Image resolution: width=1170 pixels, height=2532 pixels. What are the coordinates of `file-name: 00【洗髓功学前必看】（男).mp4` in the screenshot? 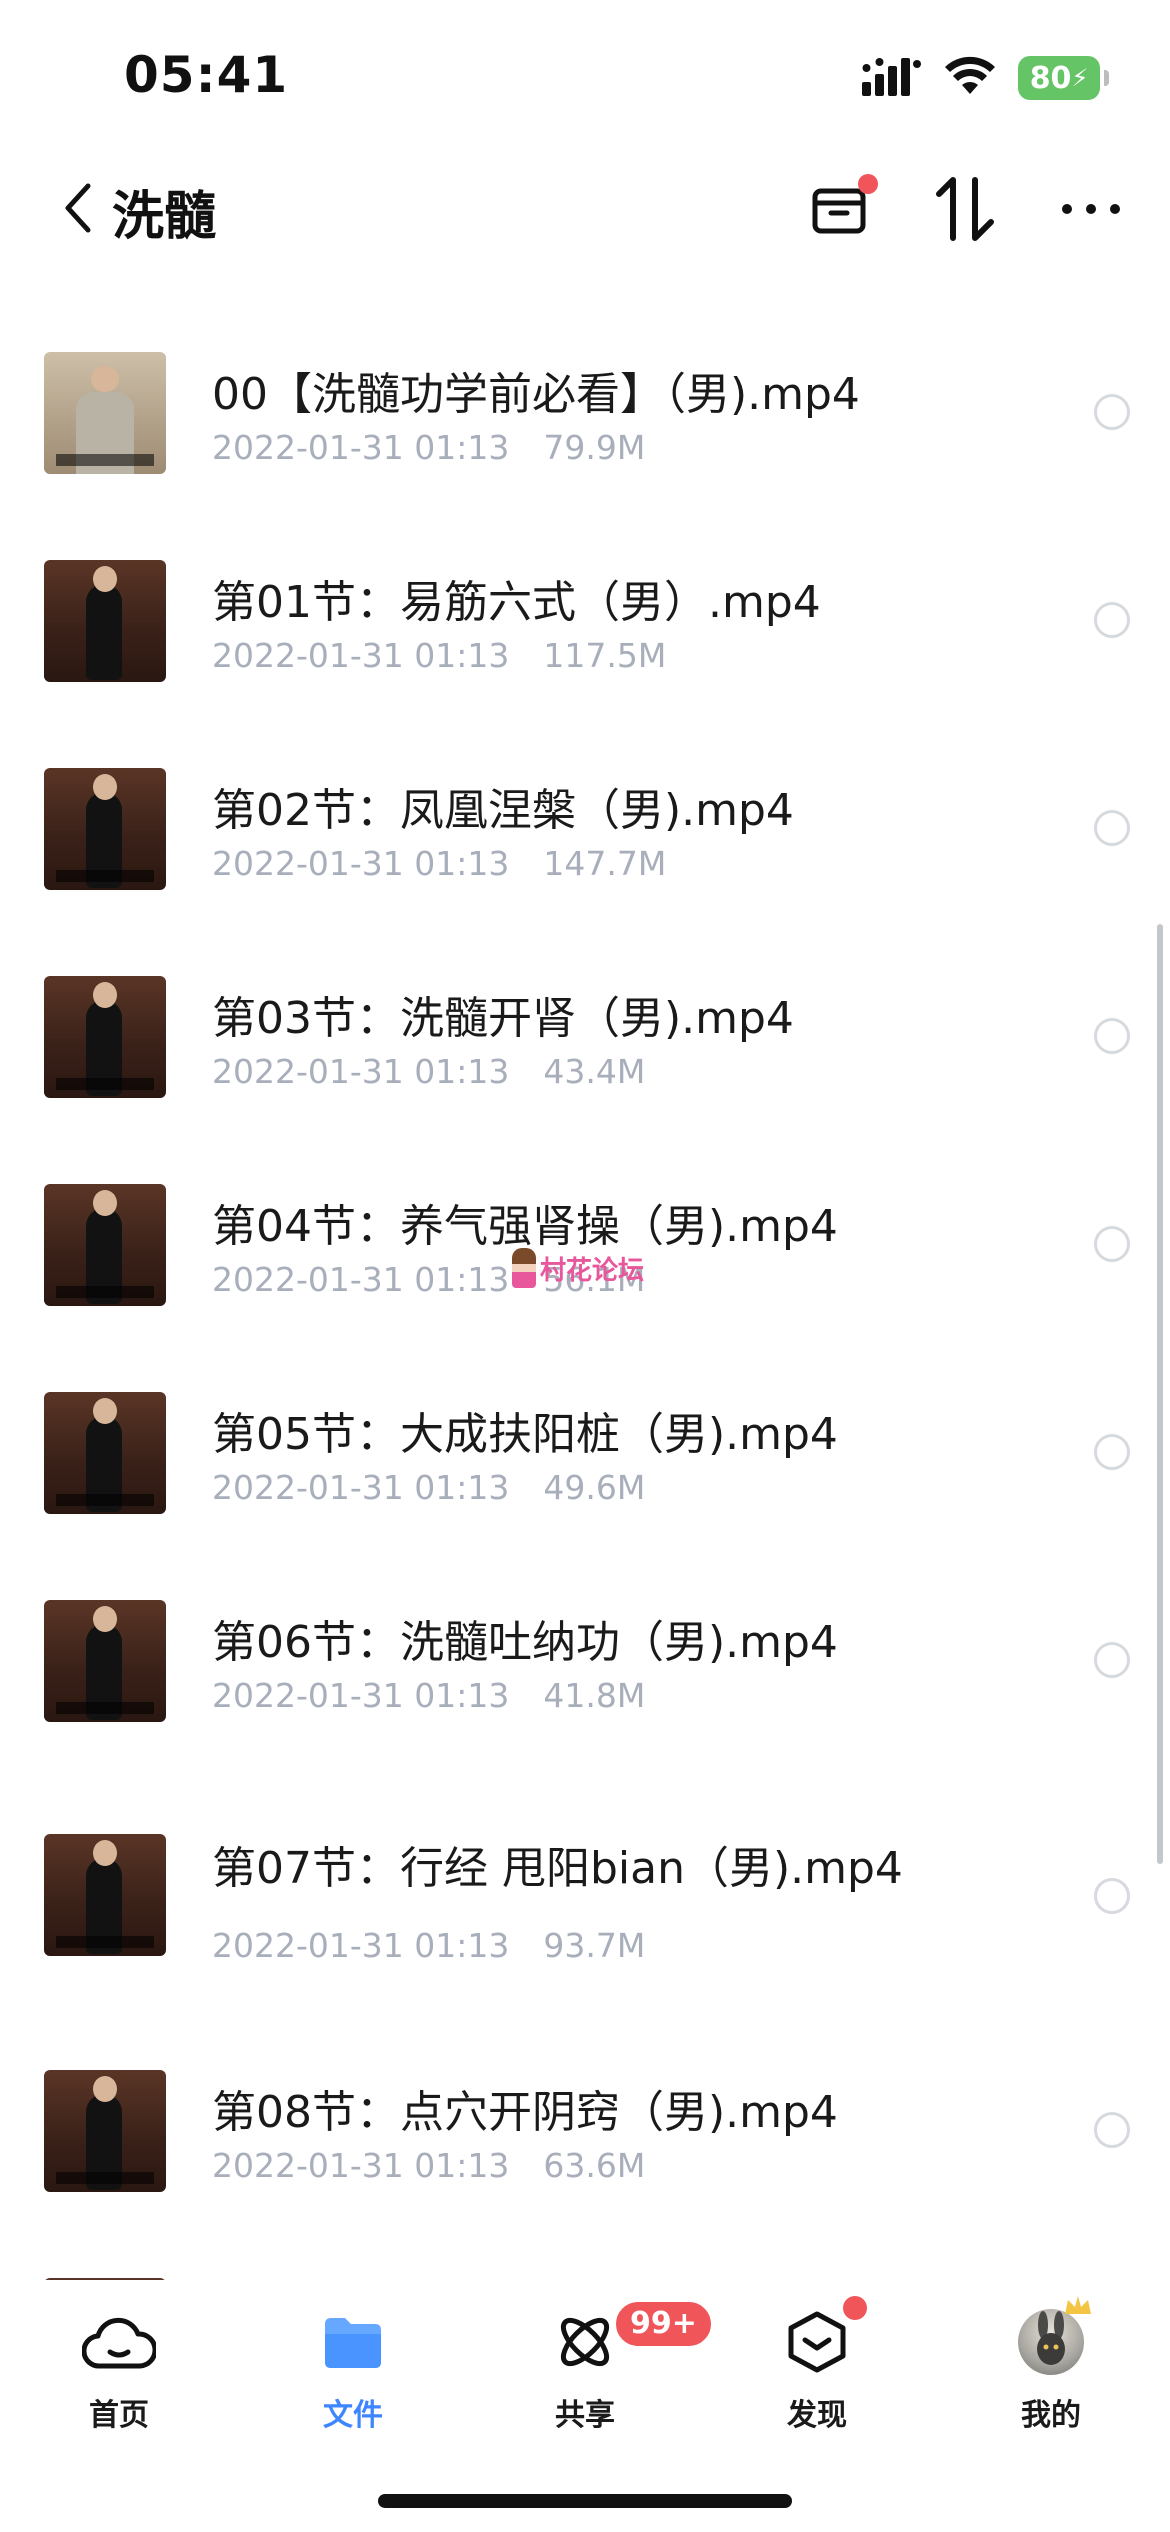 It's located at (536, 394).